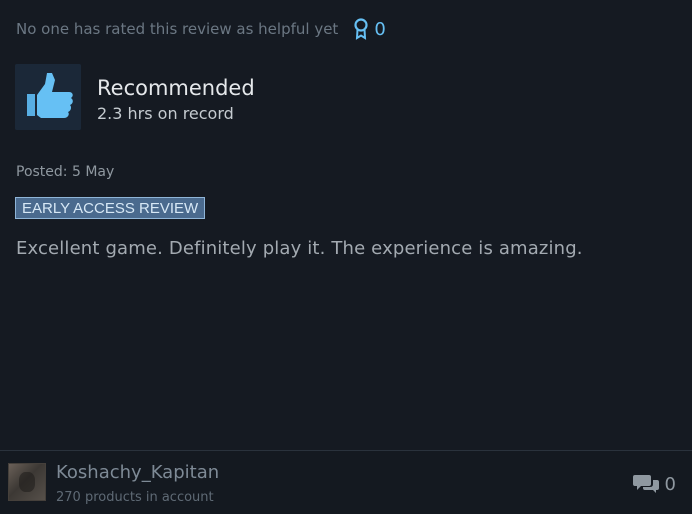 This screenshot has width=692, height=514. What do you see at coordinates (176, 88) in the screenshot?
I see `recommendation-title: Recommended` at bounding box center [176, 88].